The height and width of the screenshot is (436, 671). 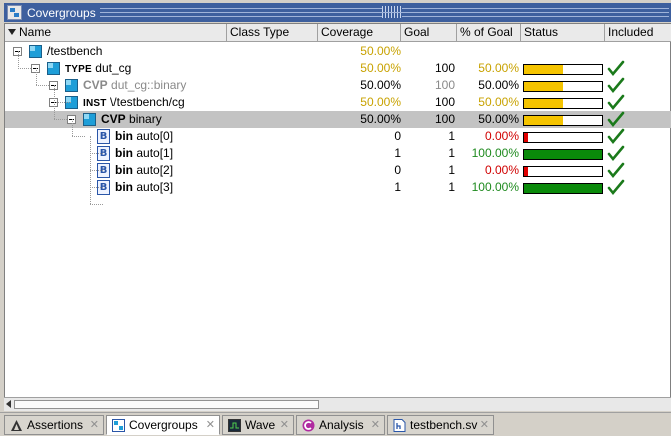 What do you see at coordinates (337, 404) in the screenshot?
I see `horizontal-scrollbar` at bounding box center [337, 404].